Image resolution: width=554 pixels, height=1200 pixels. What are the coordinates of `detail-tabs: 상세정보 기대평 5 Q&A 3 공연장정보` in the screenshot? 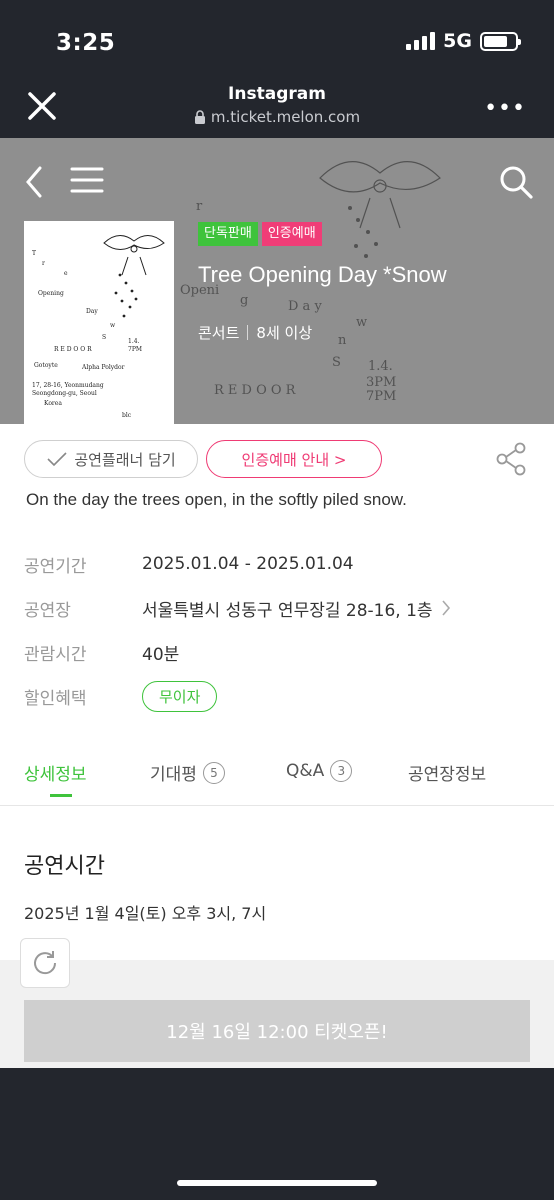 It's located at (277, 778).